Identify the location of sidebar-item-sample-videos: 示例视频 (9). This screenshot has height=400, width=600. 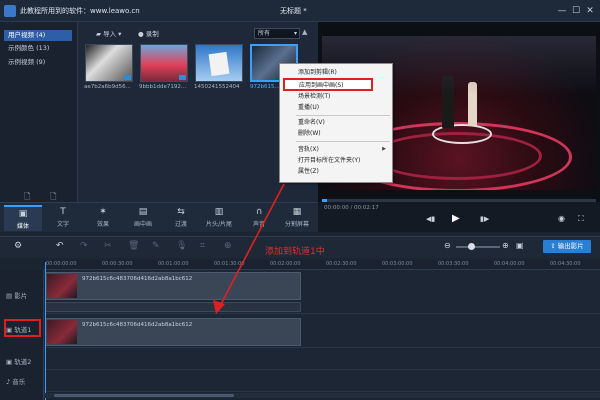
(38, 62).